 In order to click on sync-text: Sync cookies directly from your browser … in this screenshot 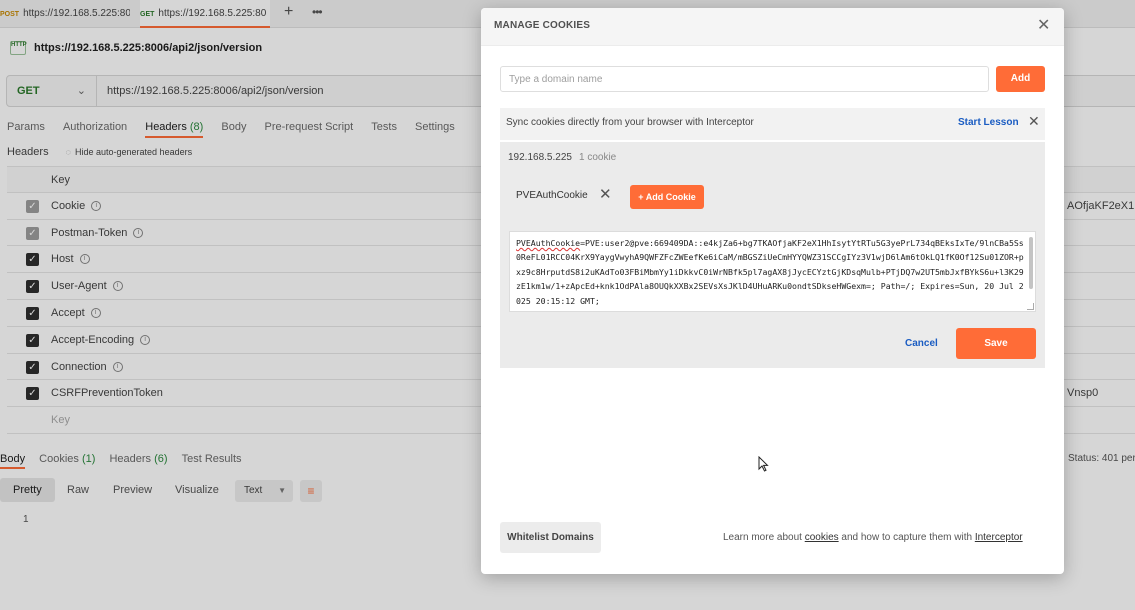, I will do `click(630, 122)`.